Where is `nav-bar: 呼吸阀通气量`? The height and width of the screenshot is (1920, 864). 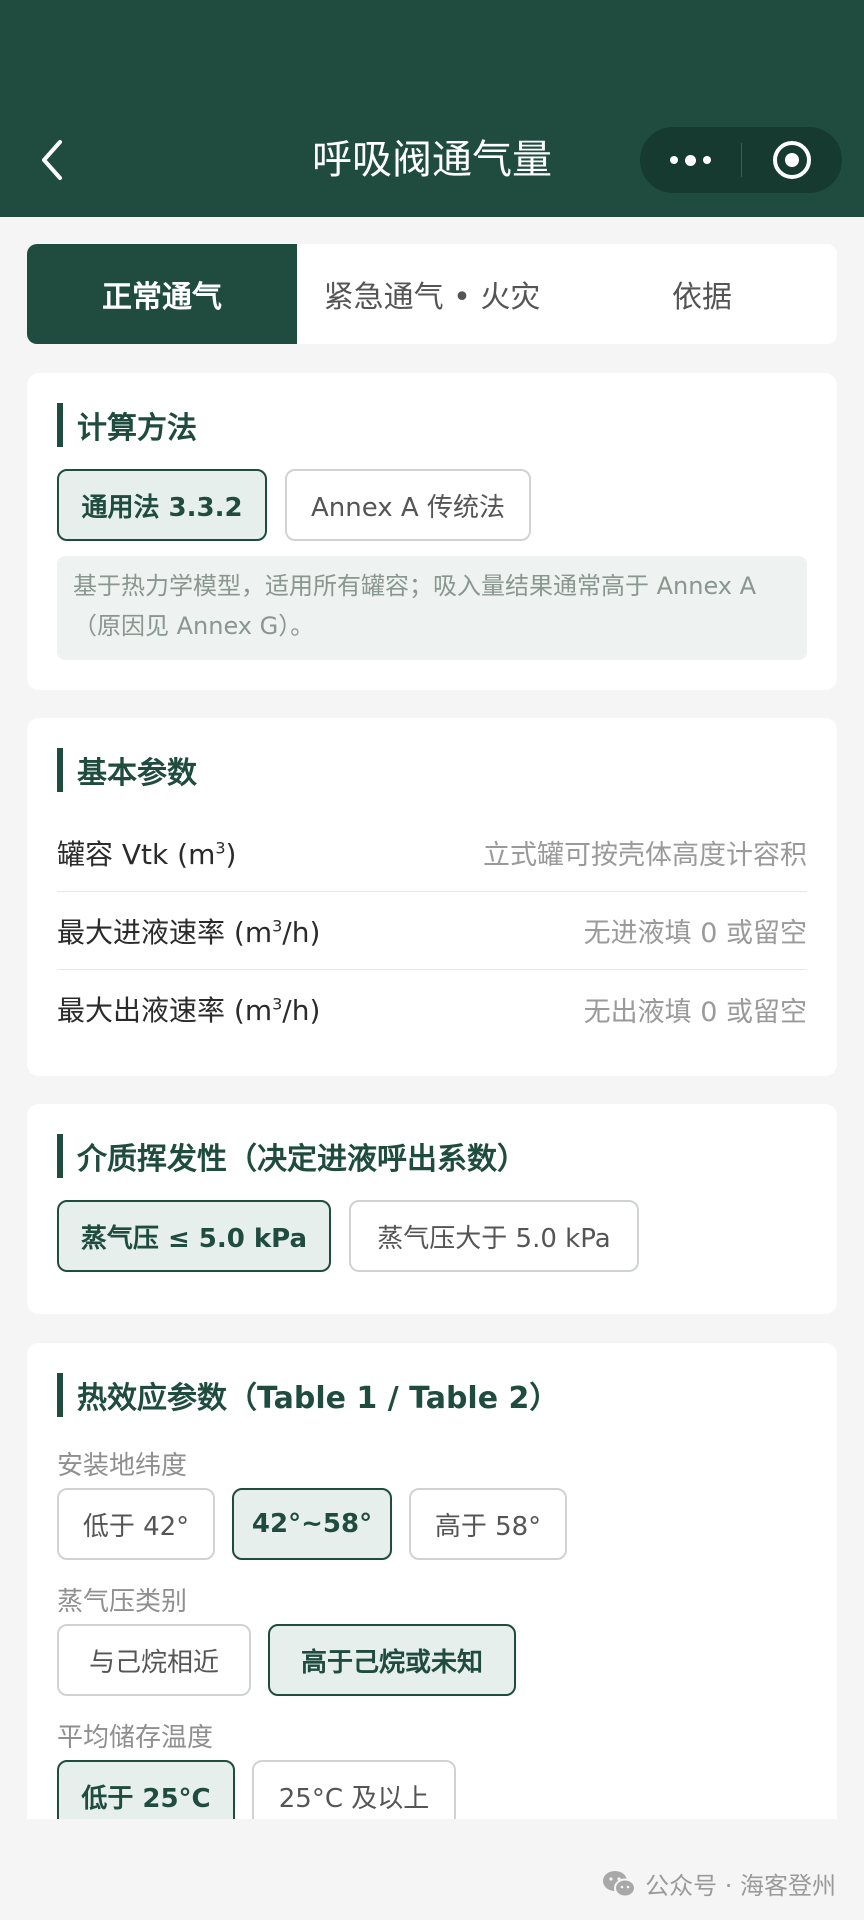 nav-bar: 呼吸阀通气量 is located at coordinates (432, 108).